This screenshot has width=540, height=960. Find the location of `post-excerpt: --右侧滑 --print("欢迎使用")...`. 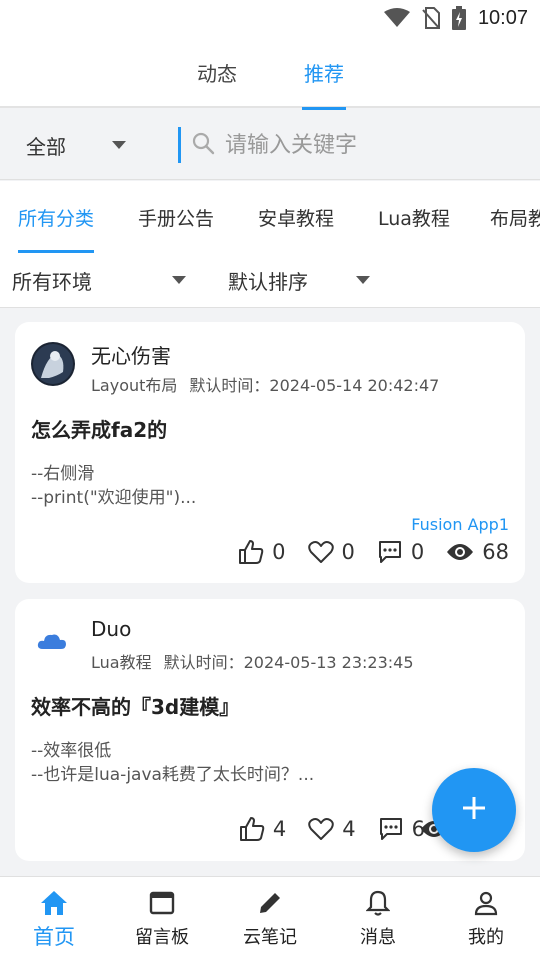

post-excerpt: --右侧滑 --print("欢迎使用")... is located at coordinates (113, 486).